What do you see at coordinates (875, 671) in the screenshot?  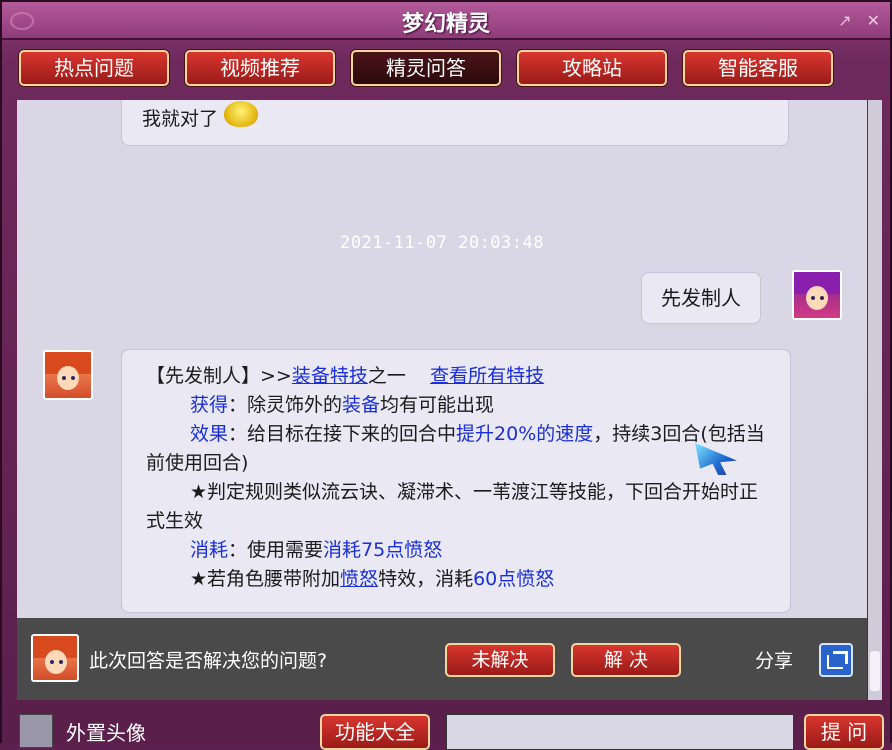 I see `scrollbar-thumb` at bounding box center [875, 671].